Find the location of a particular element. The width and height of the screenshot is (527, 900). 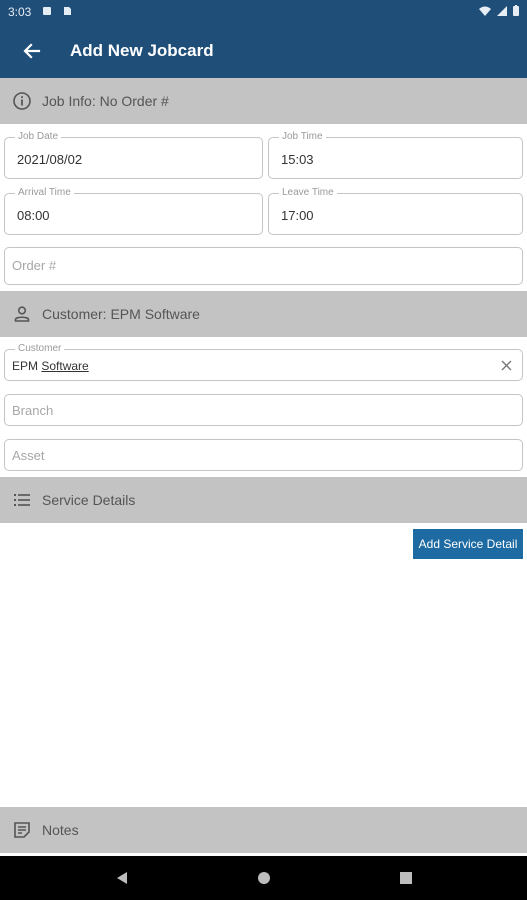

job-time-value: 15:03 is located at coordinates (297, 159).